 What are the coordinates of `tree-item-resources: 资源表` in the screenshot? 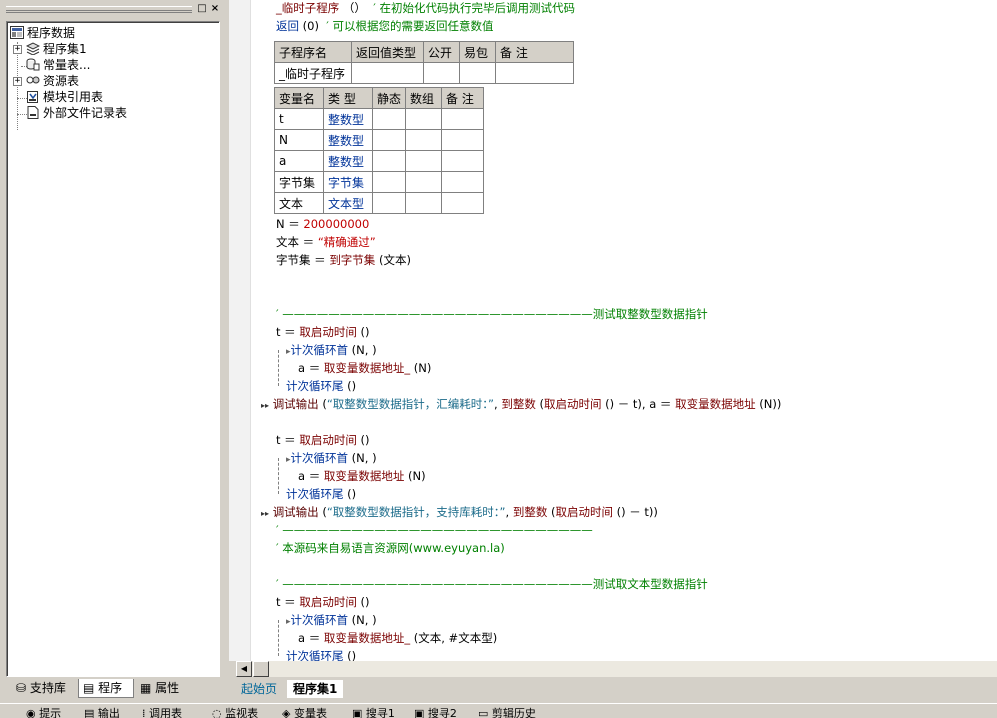 It's located at (52, 81).